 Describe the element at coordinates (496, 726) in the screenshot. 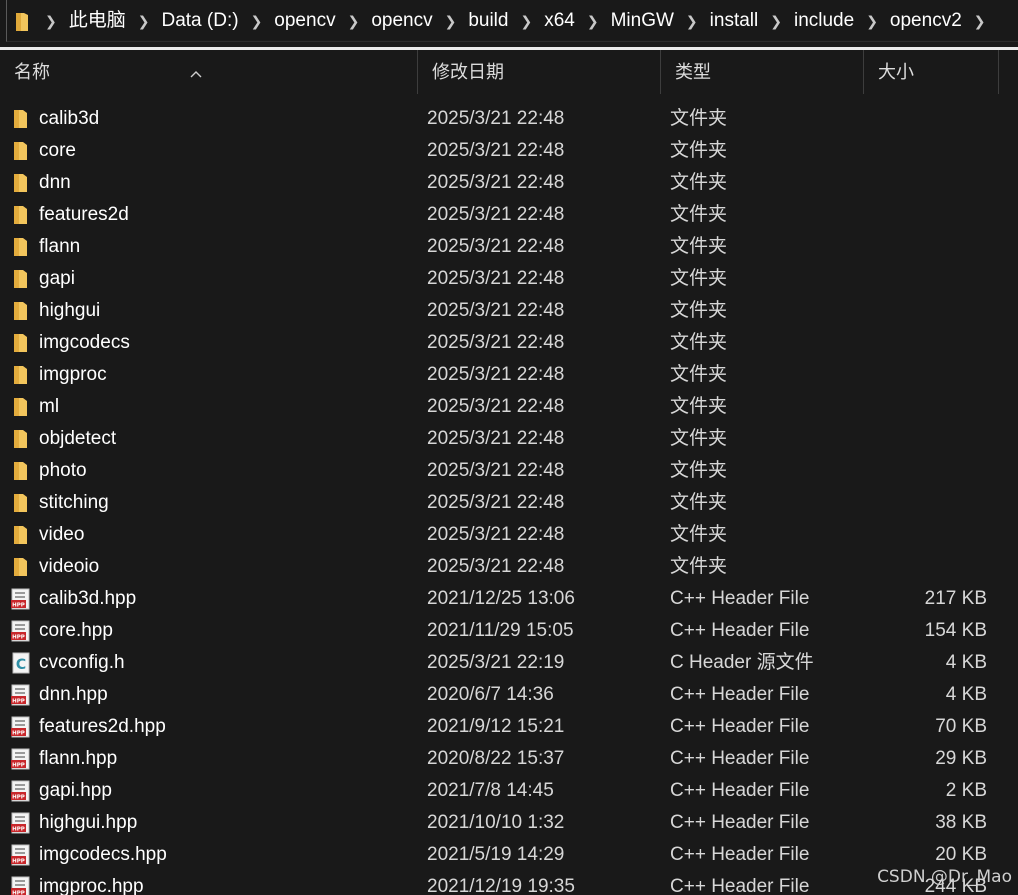

I see `file-date: 2021/9/12 15:21` at that location.